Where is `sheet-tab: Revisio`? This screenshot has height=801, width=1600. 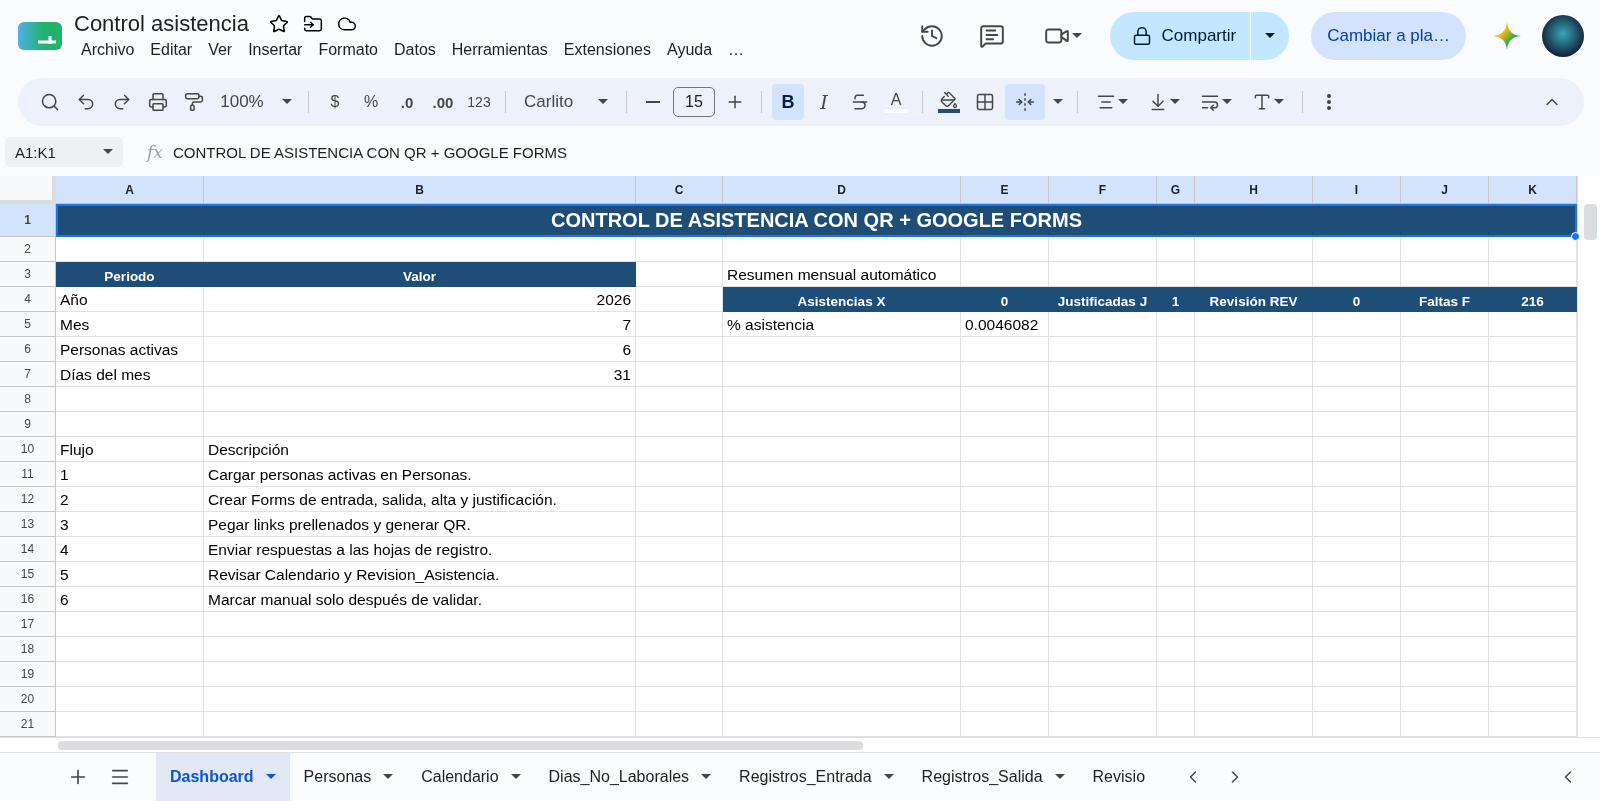
sheet-tab: Revisio is located at coordinates (1119, 777).